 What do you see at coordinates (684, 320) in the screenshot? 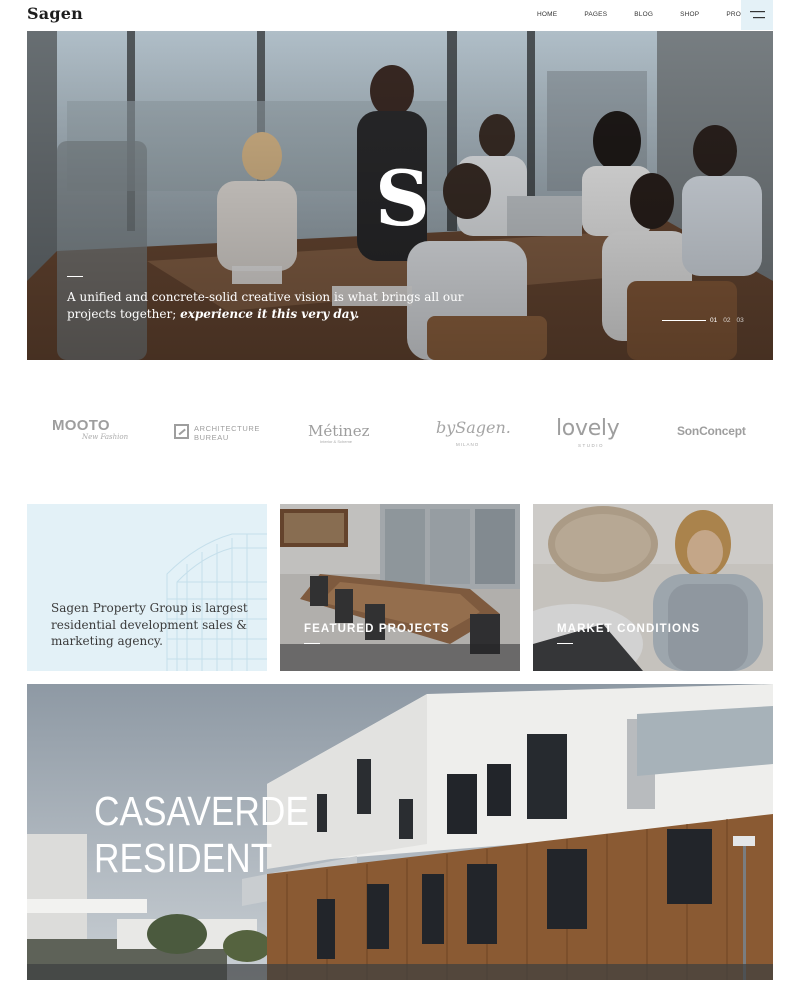
I see `pager-active-line` at bounding box center [684, 320].